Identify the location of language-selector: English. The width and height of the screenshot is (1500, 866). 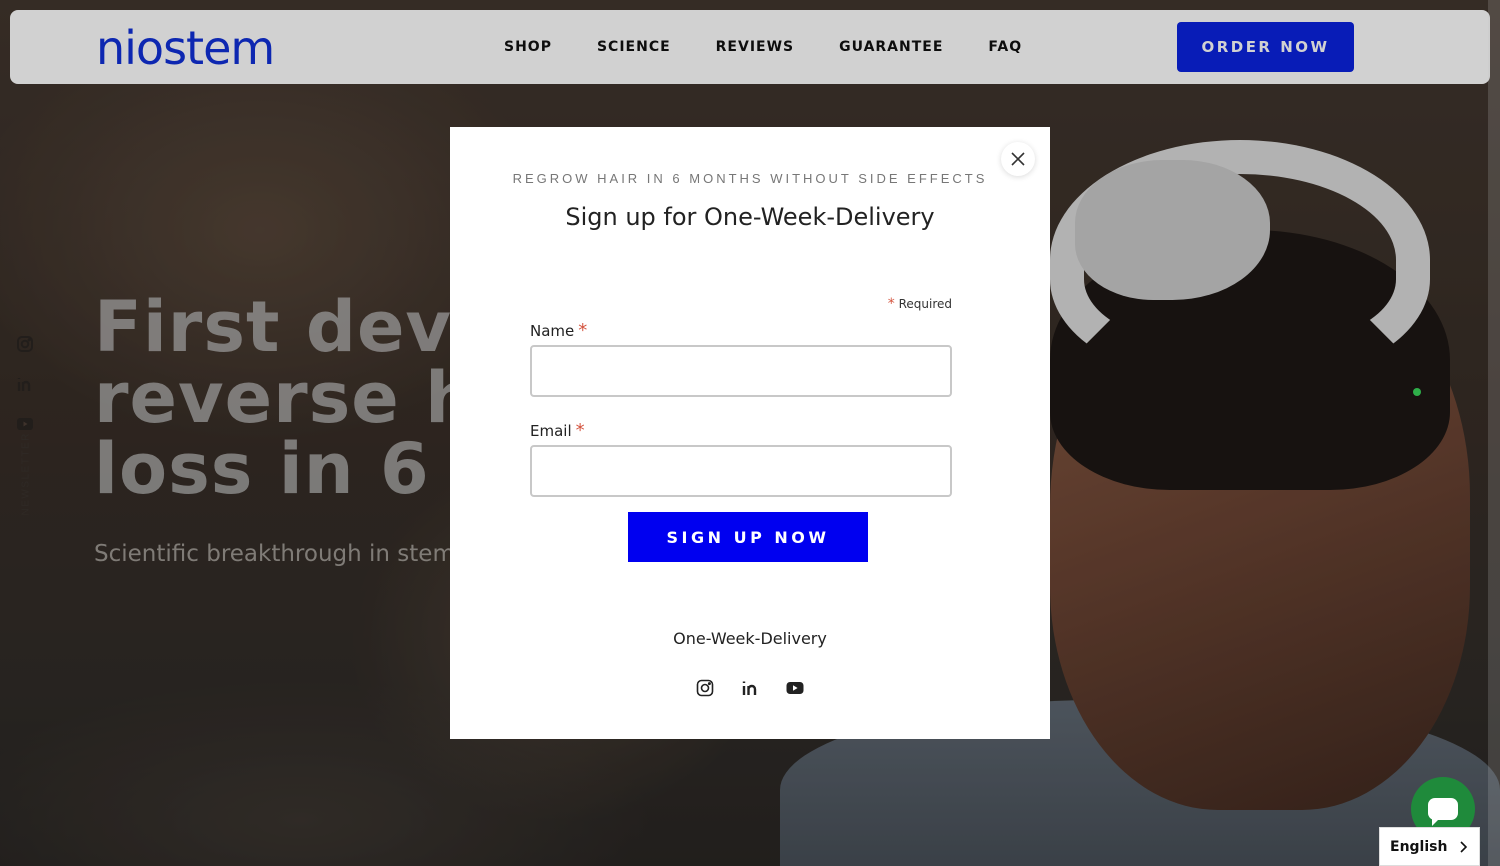
(1429, 846).